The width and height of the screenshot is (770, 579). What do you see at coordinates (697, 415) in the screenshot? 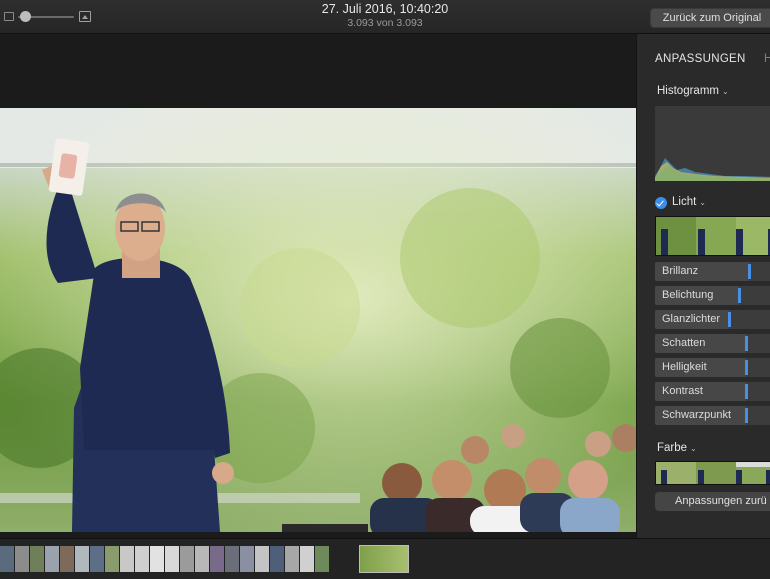
I see `slider-label: Schwarzpunkt` at bounding box center [697, 415].